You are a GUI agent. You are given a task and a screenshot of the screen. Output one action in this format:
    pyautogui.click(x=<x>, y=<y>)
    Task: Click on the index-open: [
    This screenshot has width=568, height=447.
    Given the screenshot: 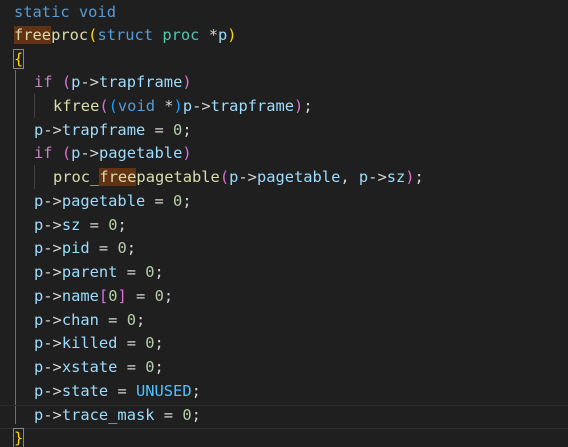 What is the action you would take?
    pyautogui.click(x=103, y=296)
    